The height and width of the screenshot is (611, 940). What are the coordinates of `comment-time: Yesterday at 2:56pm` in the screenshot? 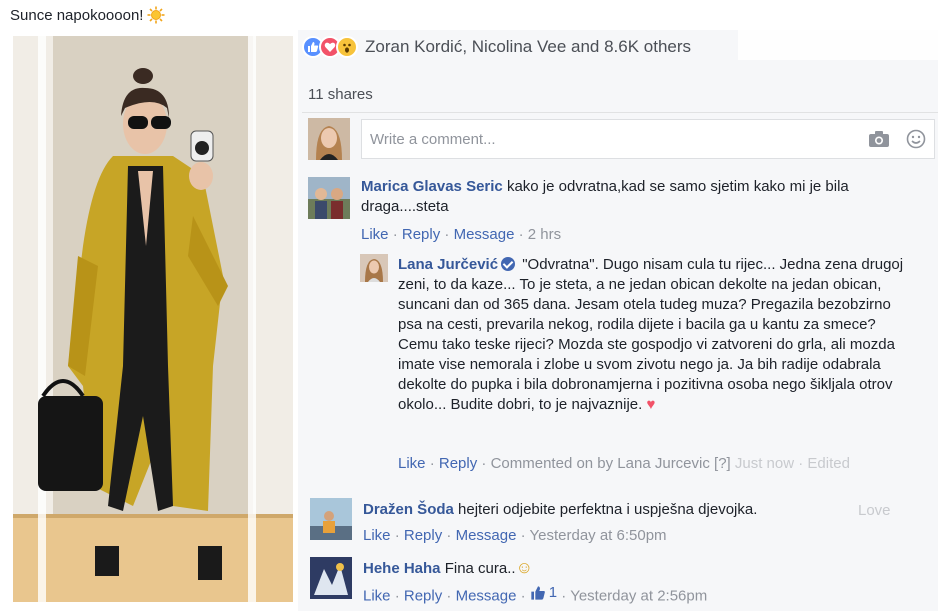 It's located at (638, 596).